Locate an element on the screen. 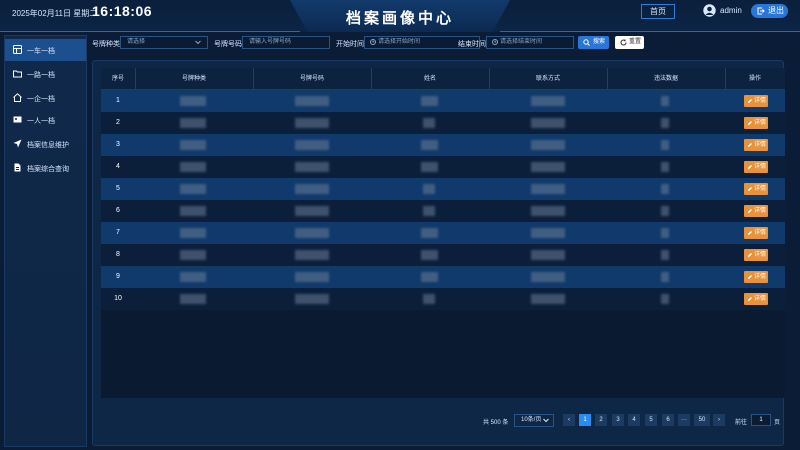 Image resolution: width=800 pixels, height=450 pixels. header-name: 姓名 is located at coordinates (429, 79).